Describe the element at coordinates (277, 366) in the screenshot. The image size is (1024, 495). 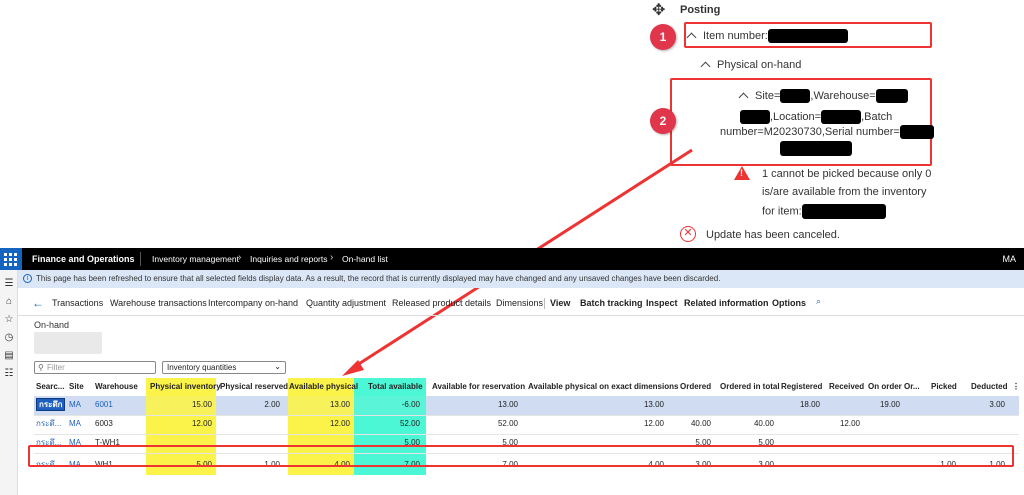
I see `chevron-down-icon: ⌄` at that location.